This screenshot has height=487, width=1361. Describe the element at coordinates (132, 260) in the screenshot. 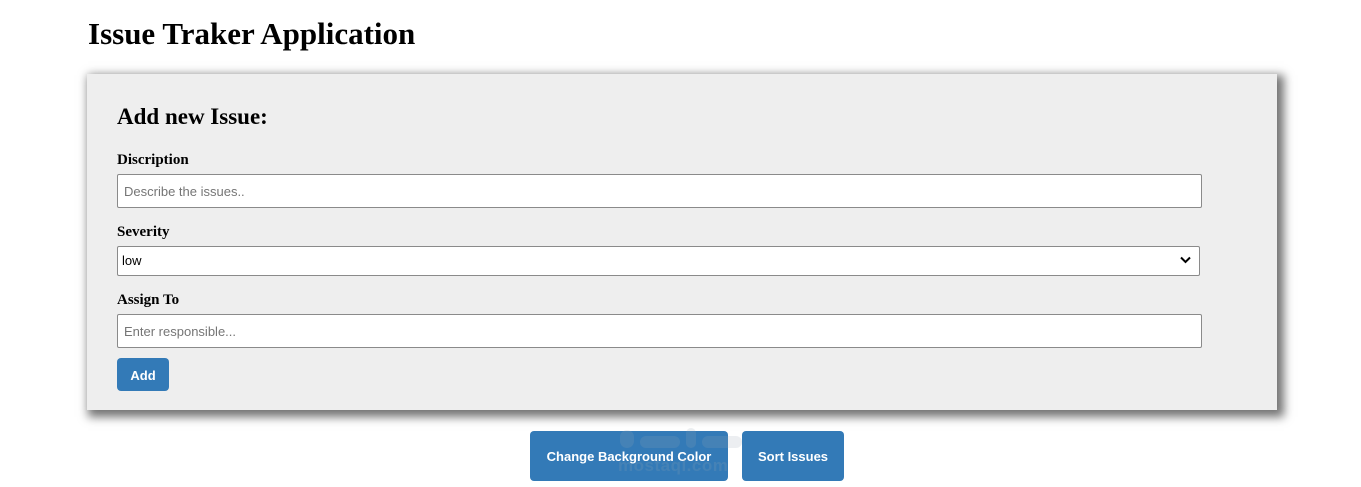

I see `severity-selected-value: low` at that location.